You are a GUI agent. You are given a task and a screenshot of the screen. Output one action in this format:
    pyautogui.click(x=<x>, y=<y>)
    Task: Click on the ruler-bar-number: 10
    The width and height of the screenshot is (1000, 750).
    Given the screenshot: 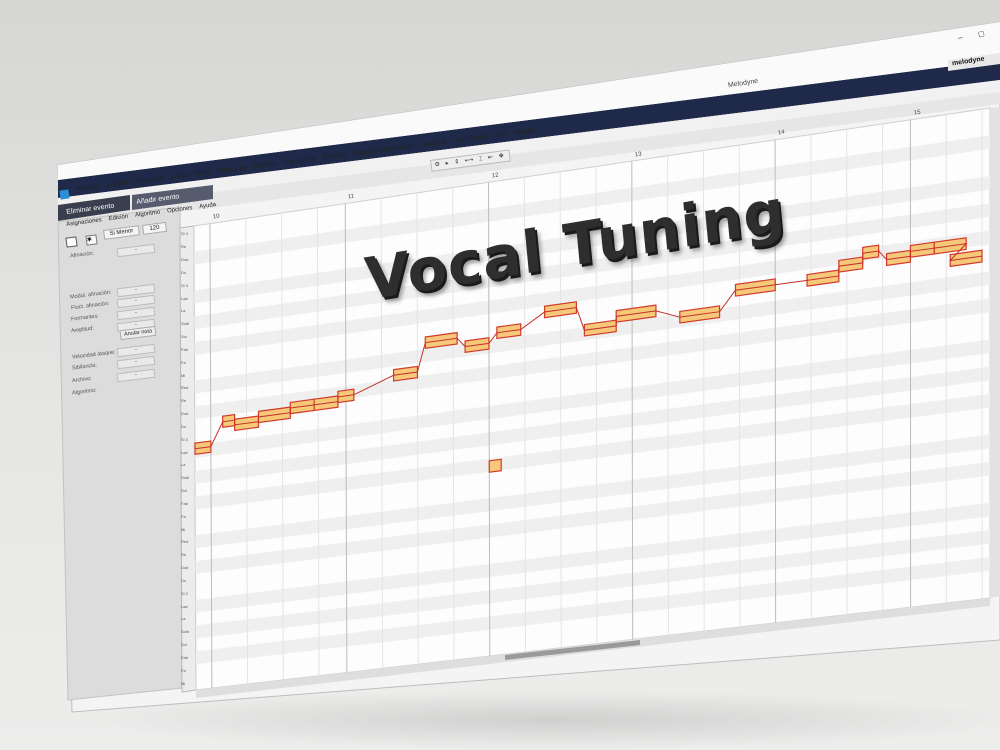 What is the action you would take?
    pyautogui.click(x=216, y=217)
    